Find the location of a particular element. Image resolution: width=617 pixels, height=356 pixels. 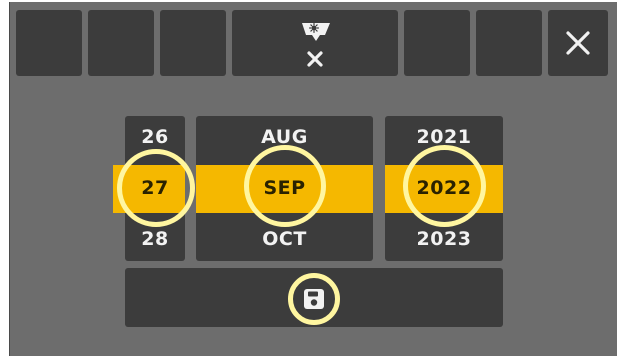

day-prev-value: 26 is located at coordinates (155, 137).